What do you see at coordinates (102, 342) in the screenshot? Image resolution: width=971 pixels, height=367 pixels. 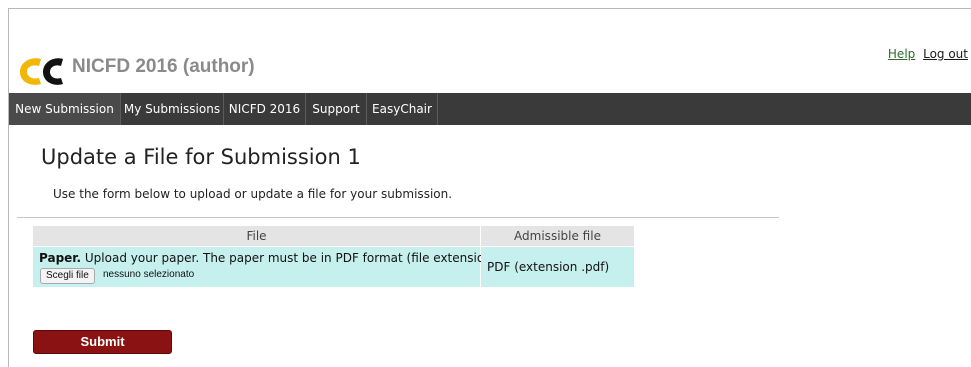 I see `submit-button: Submit` at bounding box center [102, 342].